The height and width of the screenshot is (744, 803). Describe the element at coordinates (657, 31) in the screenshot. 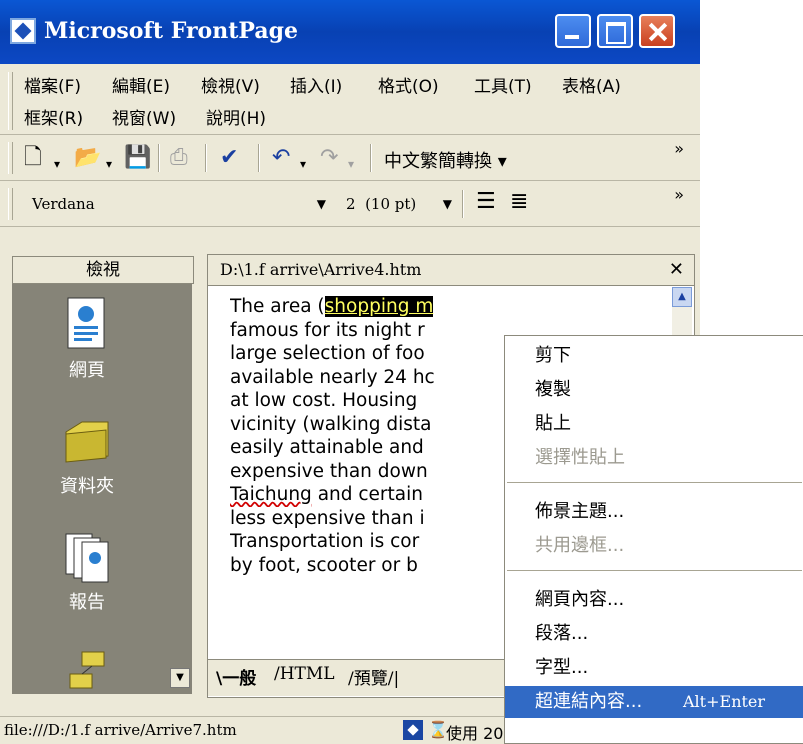

I see `close-button` at that location.